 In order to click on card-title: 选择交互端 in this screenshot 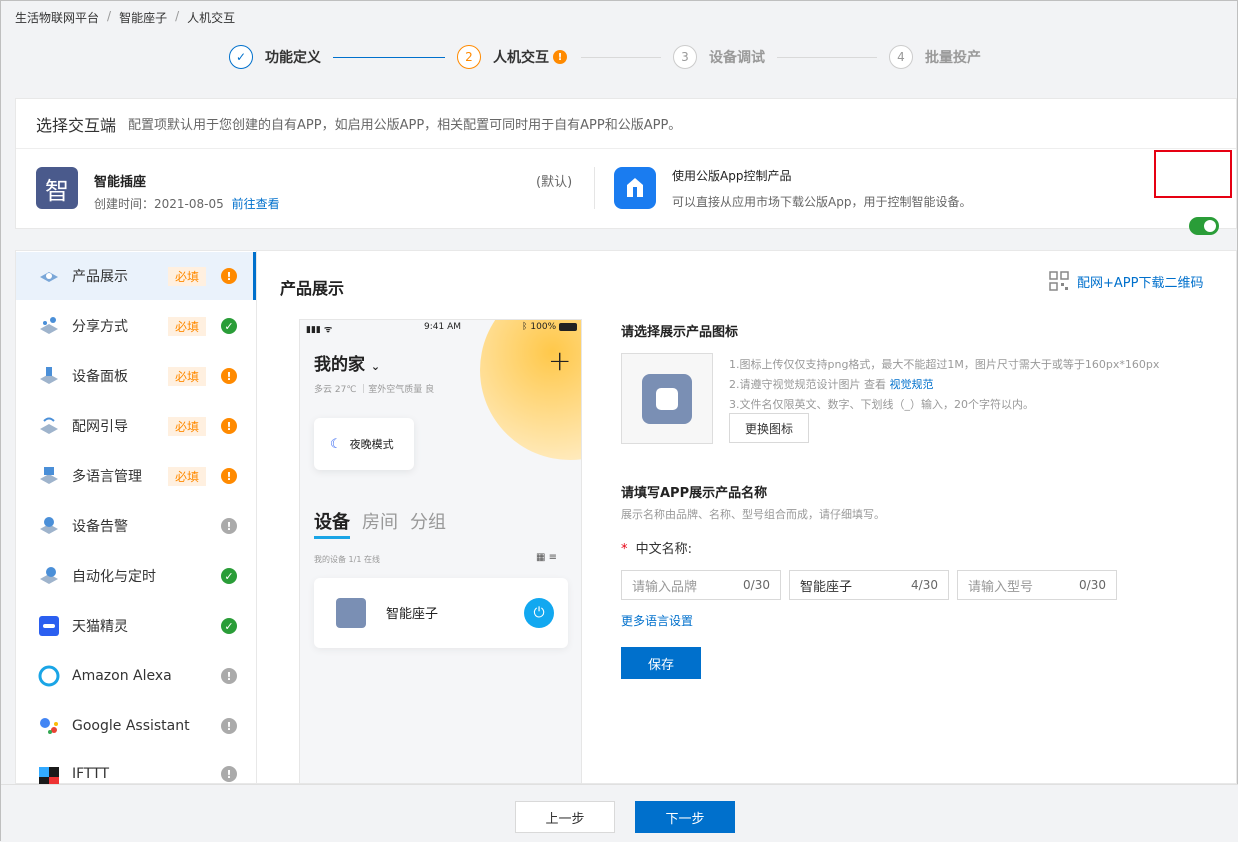, I will do `click(76, 125)`.